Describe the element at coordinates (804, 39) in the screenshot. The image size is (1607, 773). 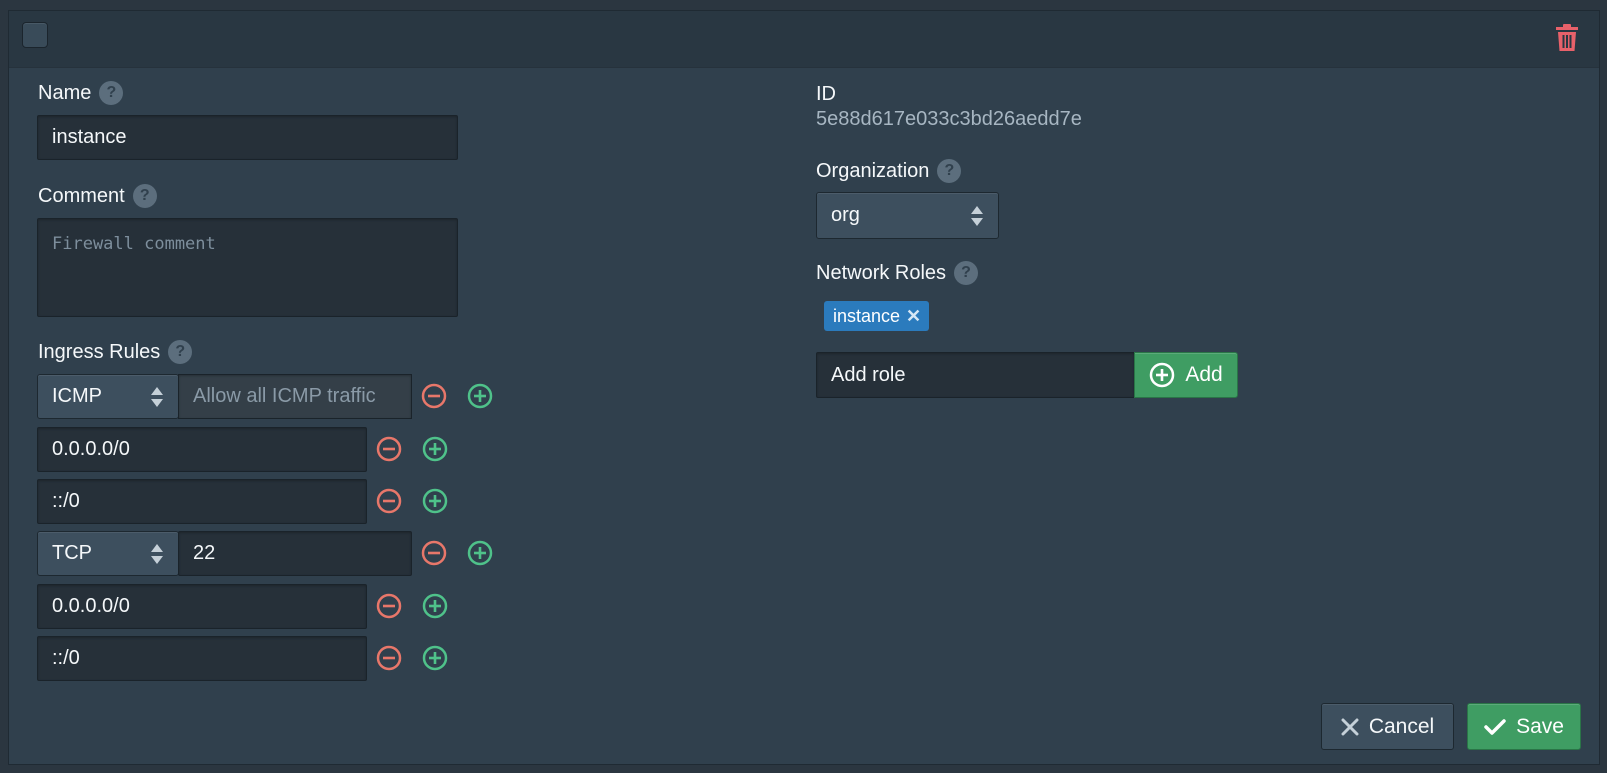
I see `panel-header` at that location.